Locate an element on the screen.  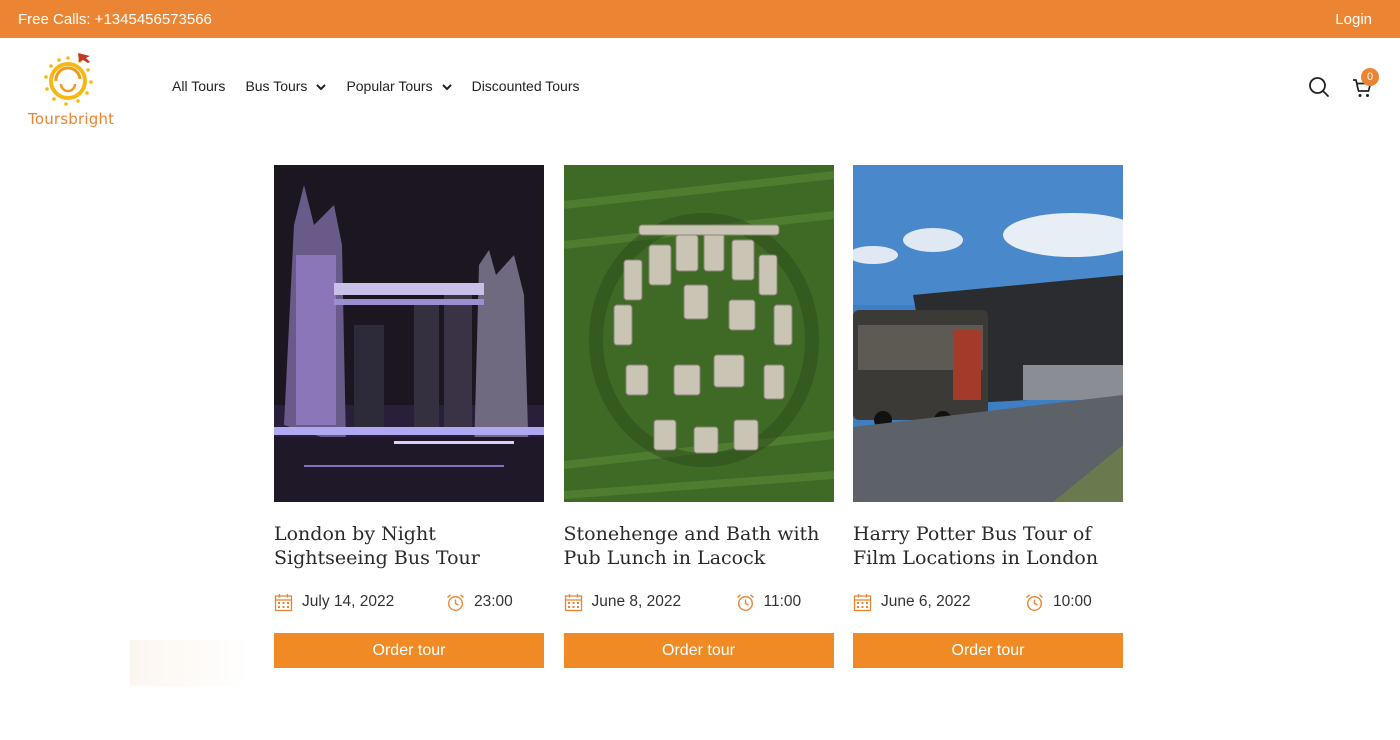
tour-date: July 14, 2022 is located at coordinates (360, 602).